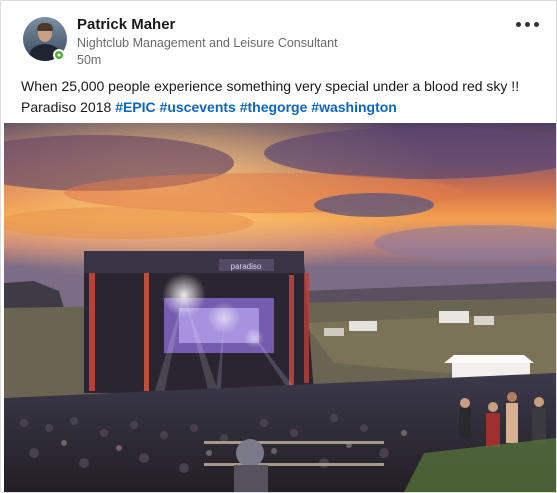 Image resolution: width=557 pixels, height=493 pixels. What do you see at coordinates (250, 453) in the screenshot?
I see `costume-head` at bounding box center [250, 453].